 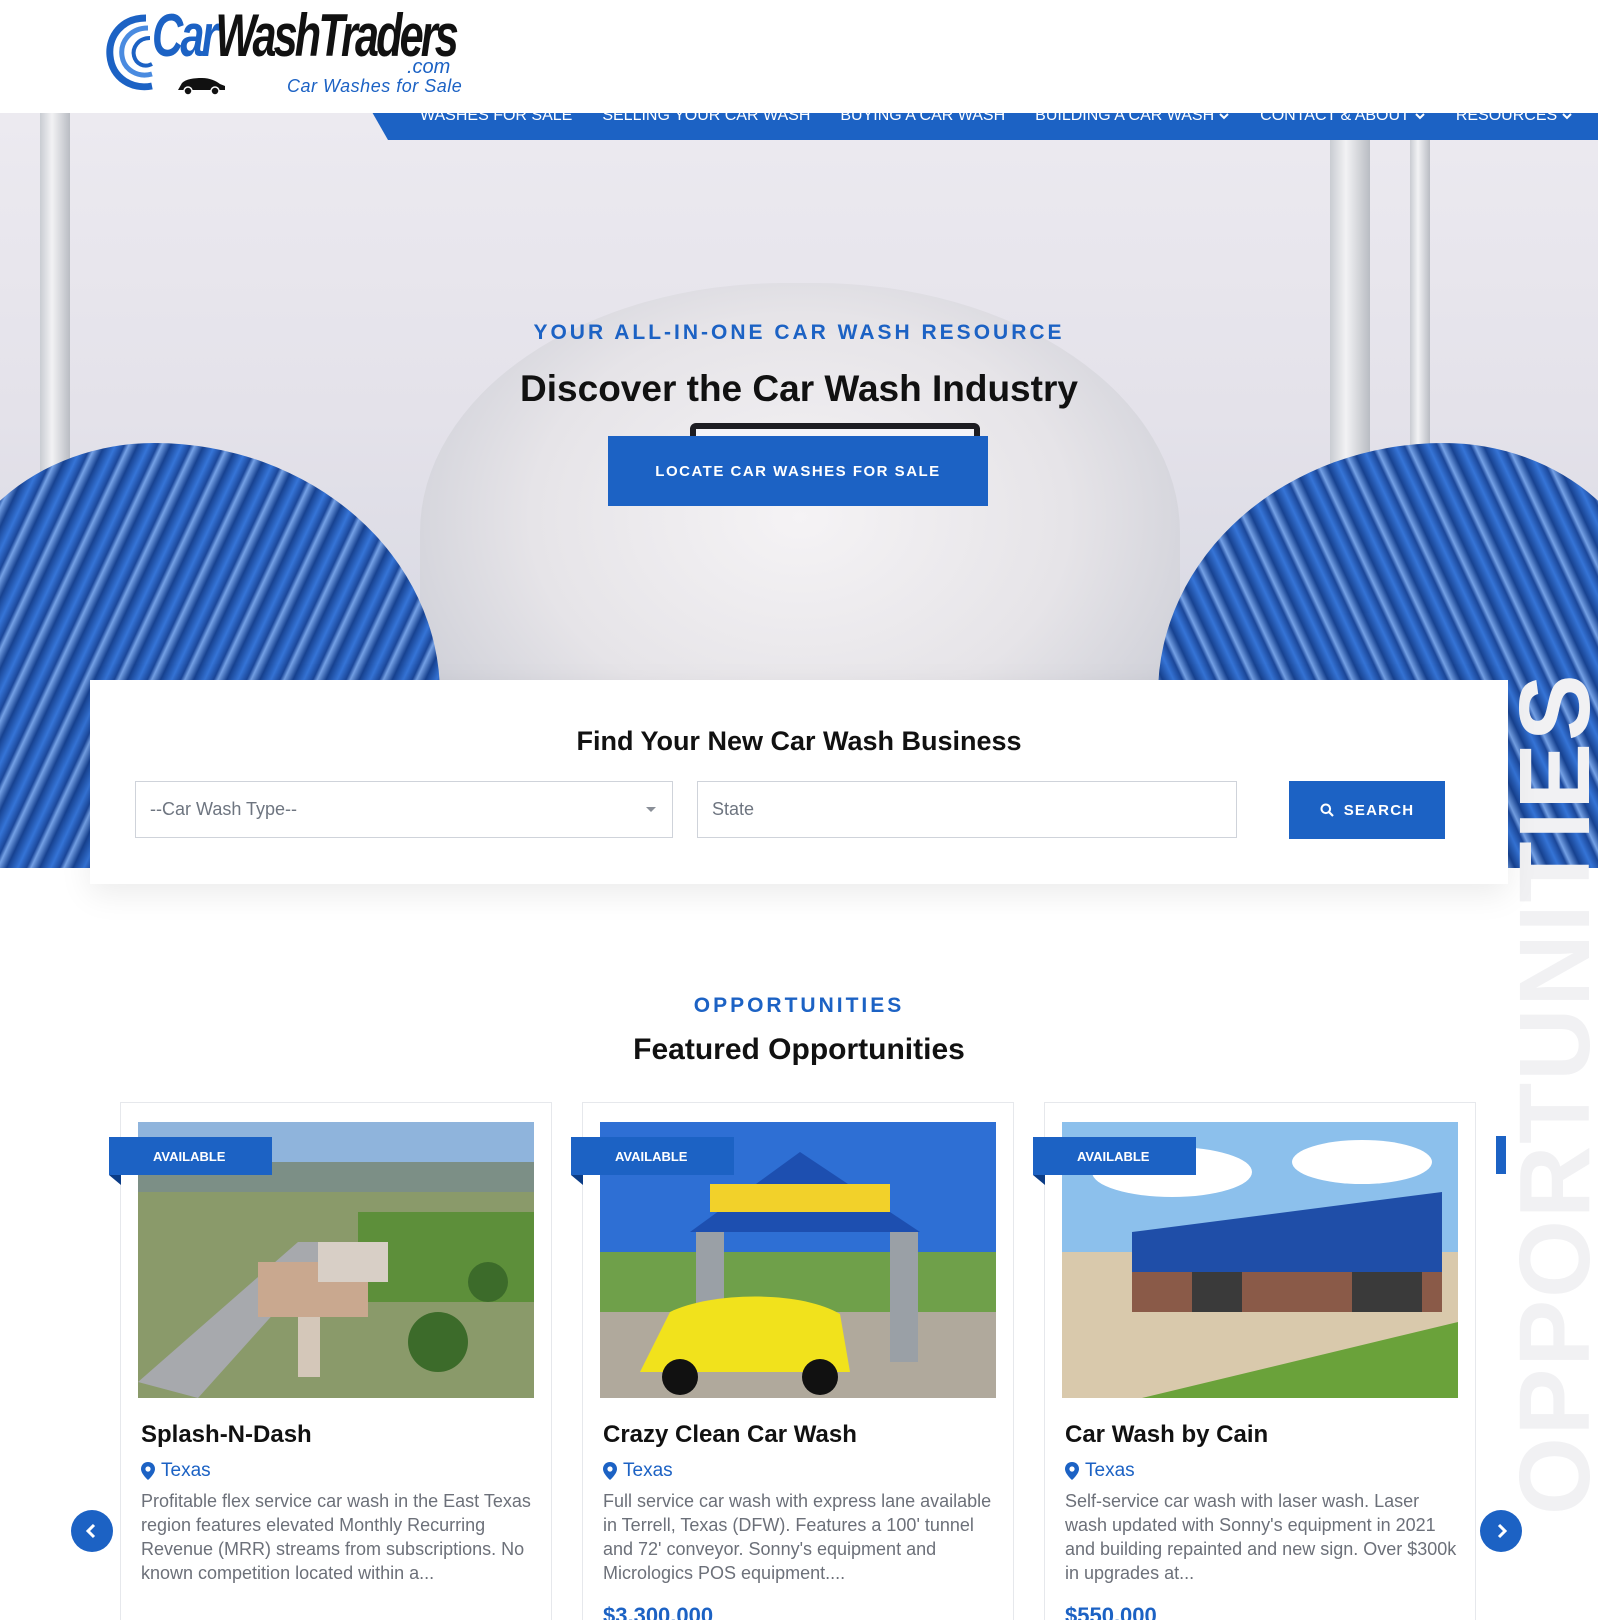 I want to click on next-card-peek, so click(x=1501, y=1155).